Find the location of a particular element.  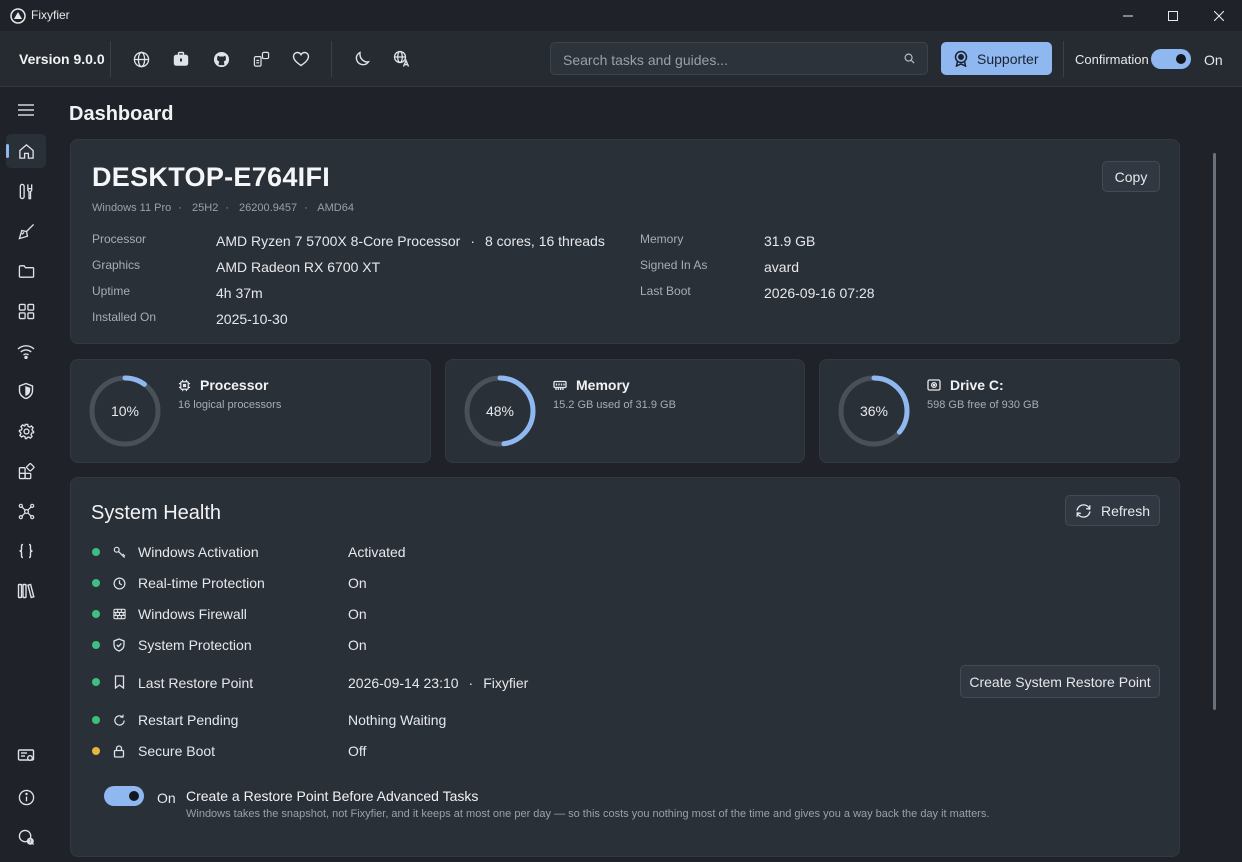

sidebar-item-license is located at coordinates (26, 756).